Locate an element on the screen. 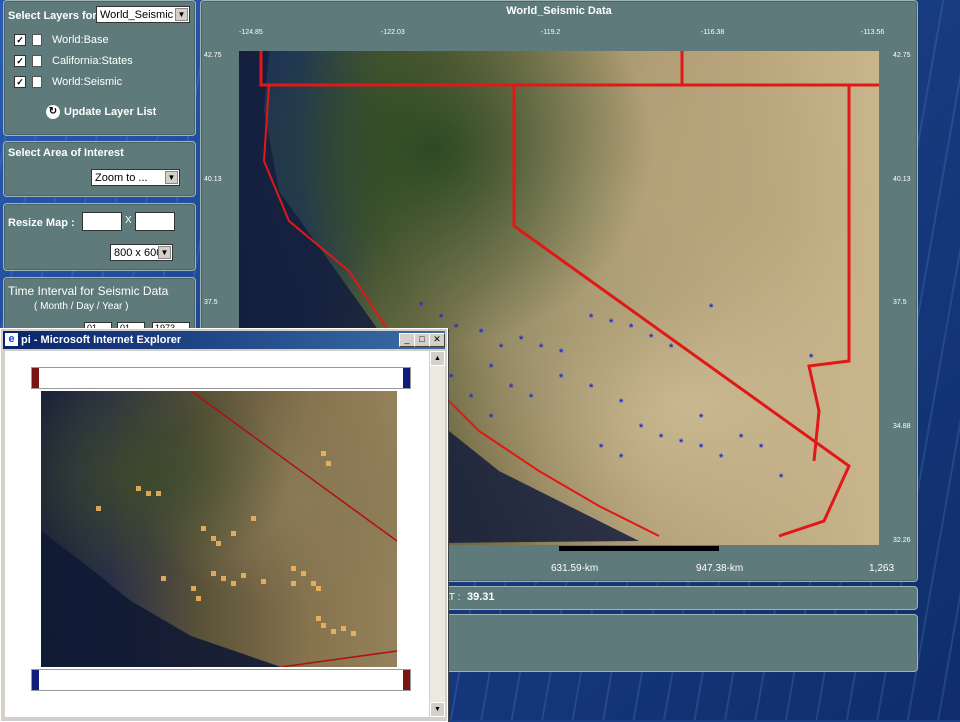 This screenshot has height=722, width=960. layer-checkbox-states: ✓ is located at coordinates (20, 61).